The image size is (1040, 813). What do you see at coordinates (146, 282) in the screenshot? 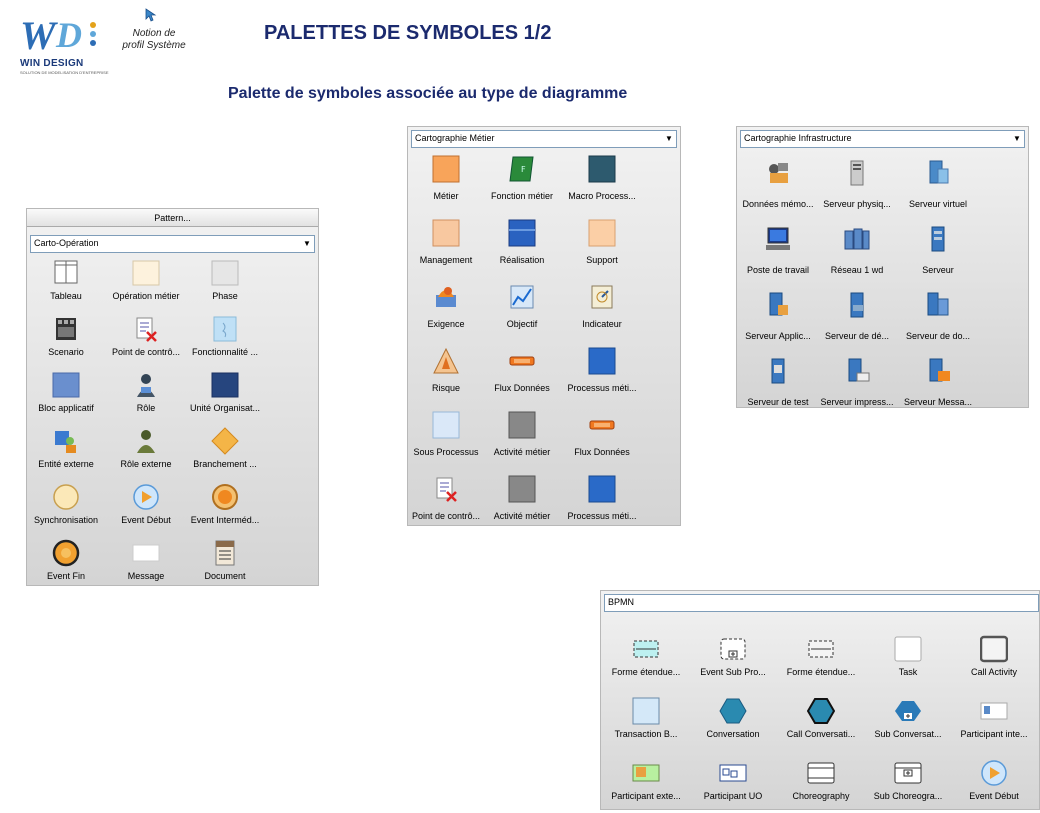
I see `palette-item: Opération métier` at bounding box center [146, 282].